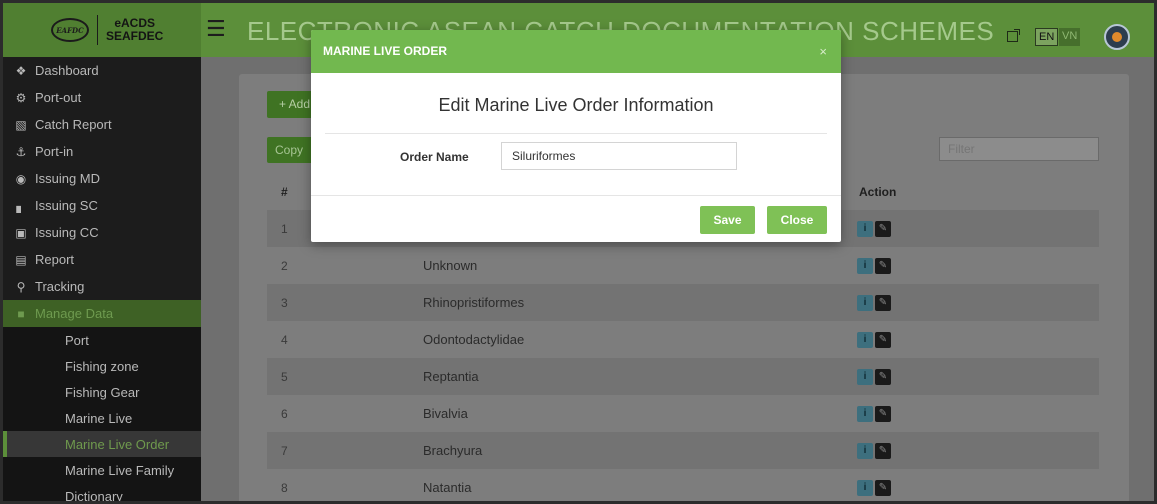  What do you see at coordinates (1013, 35) in the screenshot?
I see `external-link-icon` at bounding box center [1013, 35].